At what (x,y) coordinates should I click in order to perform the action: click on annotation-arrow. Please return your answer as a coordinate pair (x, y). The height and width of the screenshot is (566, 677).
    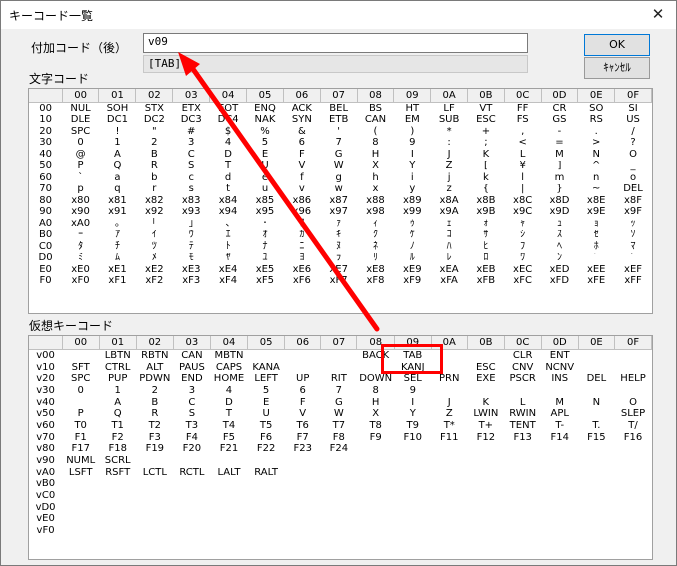
    Looking at the image, I should click on (279, 192).